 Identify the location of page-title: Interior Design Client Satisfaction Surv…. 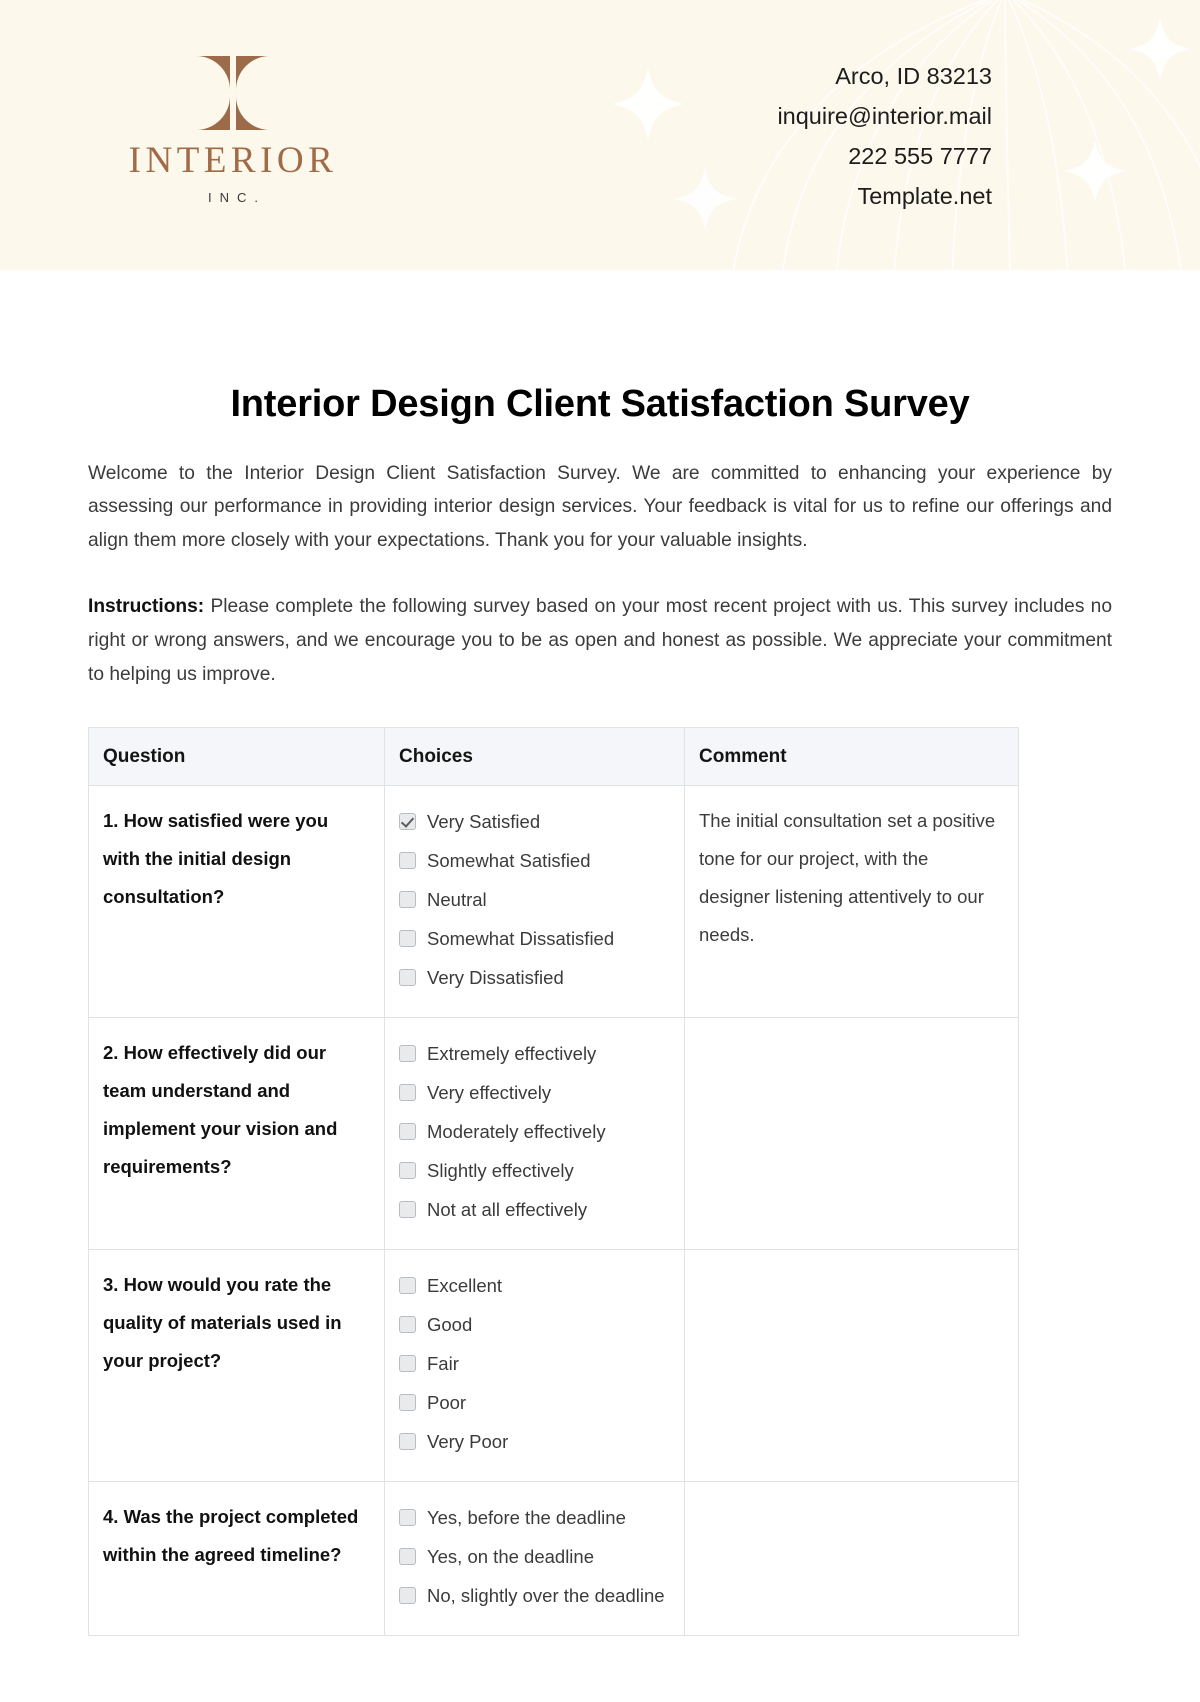
(600, 404).